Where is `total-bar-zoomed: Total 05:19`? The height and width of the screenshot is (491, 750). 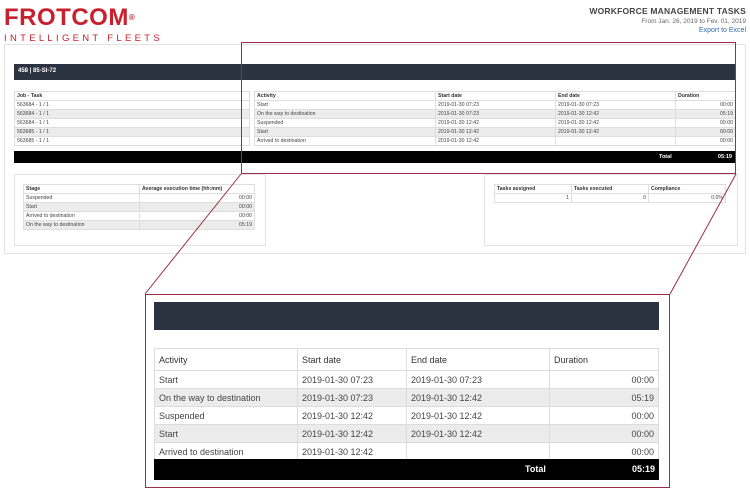 total-bar-zoomed: Total 05:19 is located at coordinates (406, 469).